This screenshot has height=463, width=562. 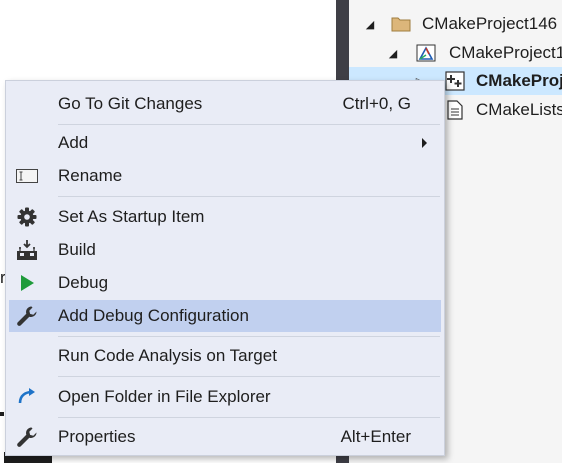 I want to click on menu-item-label: Properties, so click(x=97, y=436).